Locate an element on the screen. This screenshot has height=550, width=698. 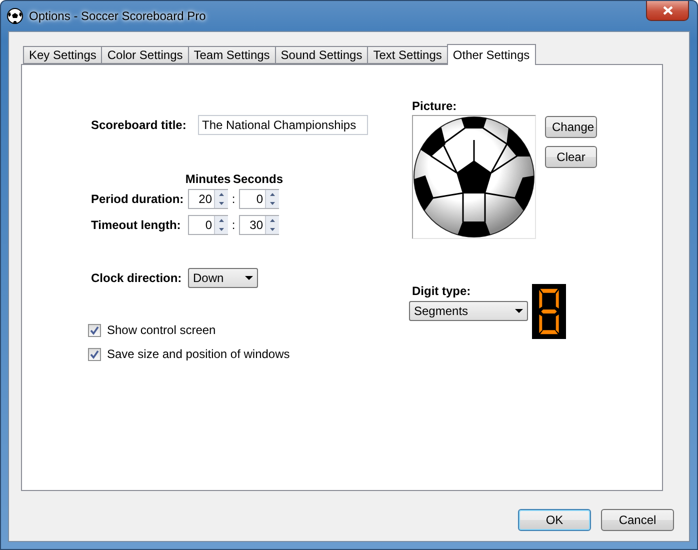
tab: Key Settings is located at coordinates (62, 55).